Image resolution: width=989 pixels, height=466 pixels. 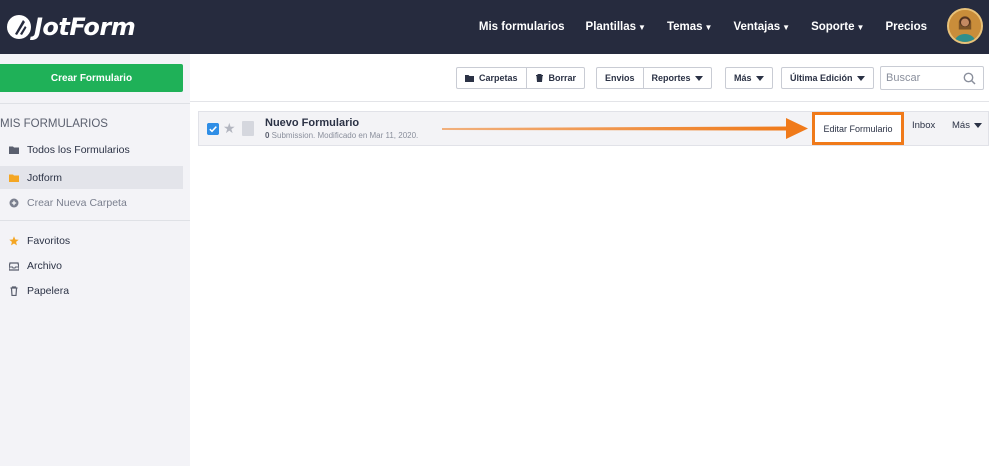 I want to click on reports-label: Reportes, so click(x=671, y=78).